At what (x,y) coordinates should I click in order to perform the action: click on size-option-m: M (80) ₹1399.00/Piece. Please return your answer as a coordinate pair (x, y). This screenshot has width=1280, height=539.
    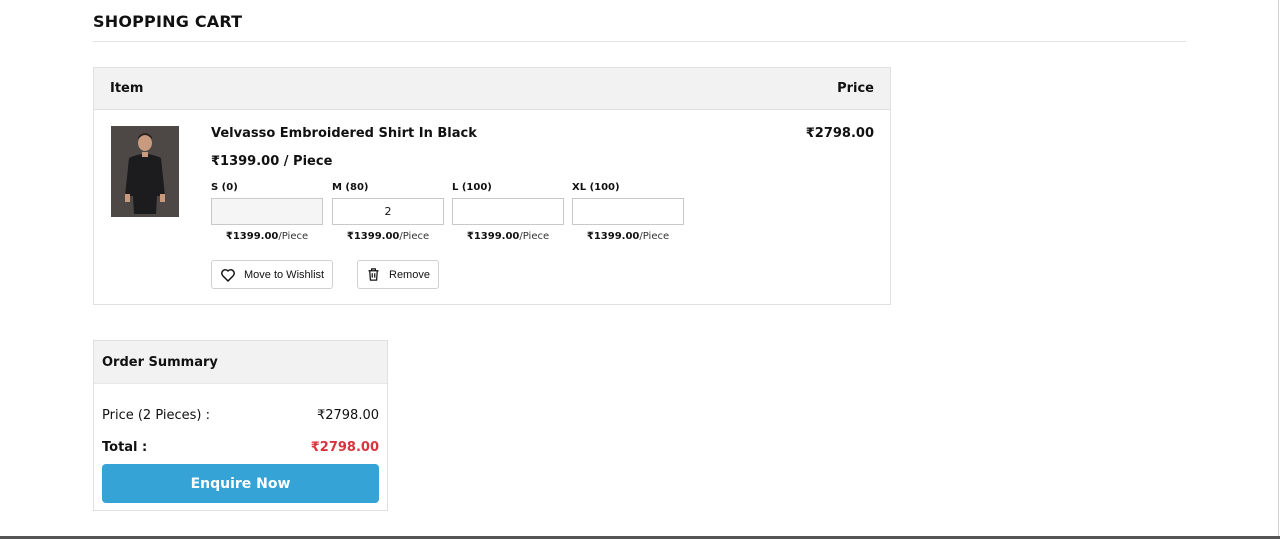
    Looking at the image, I should click on (388, 211).